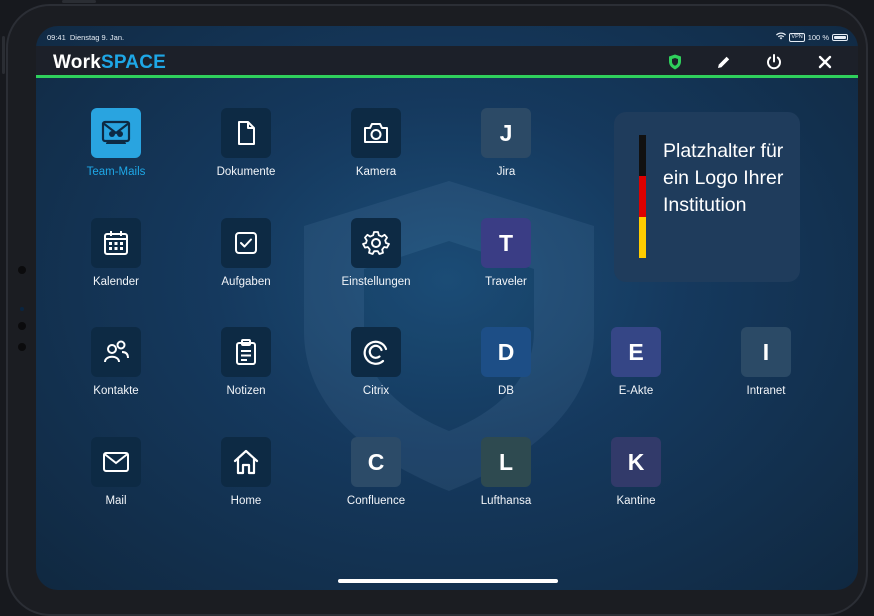 The height and width of the screenshot is (616, 874). What do you see at coordinates (448, 581) in the screenshot?
I see `home-indicator` at bounding box center [448, 581].